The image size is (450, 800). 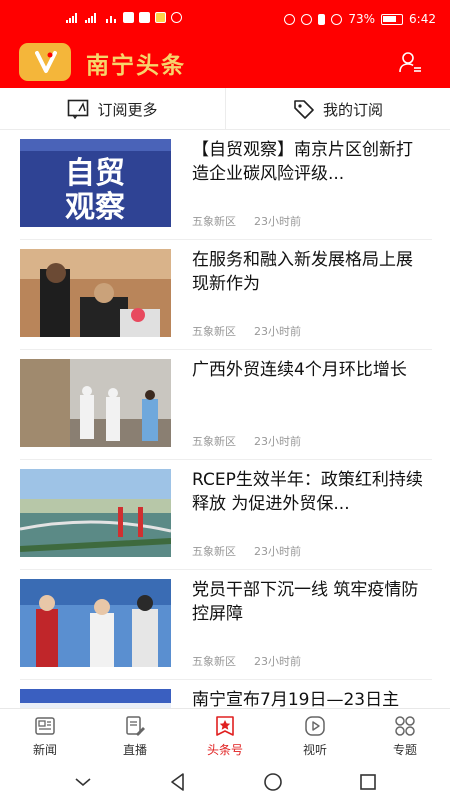 What do you see at coordinates (392, 19) in the screenshot?
I see `battery-icon` at bounding box center [392, 19].